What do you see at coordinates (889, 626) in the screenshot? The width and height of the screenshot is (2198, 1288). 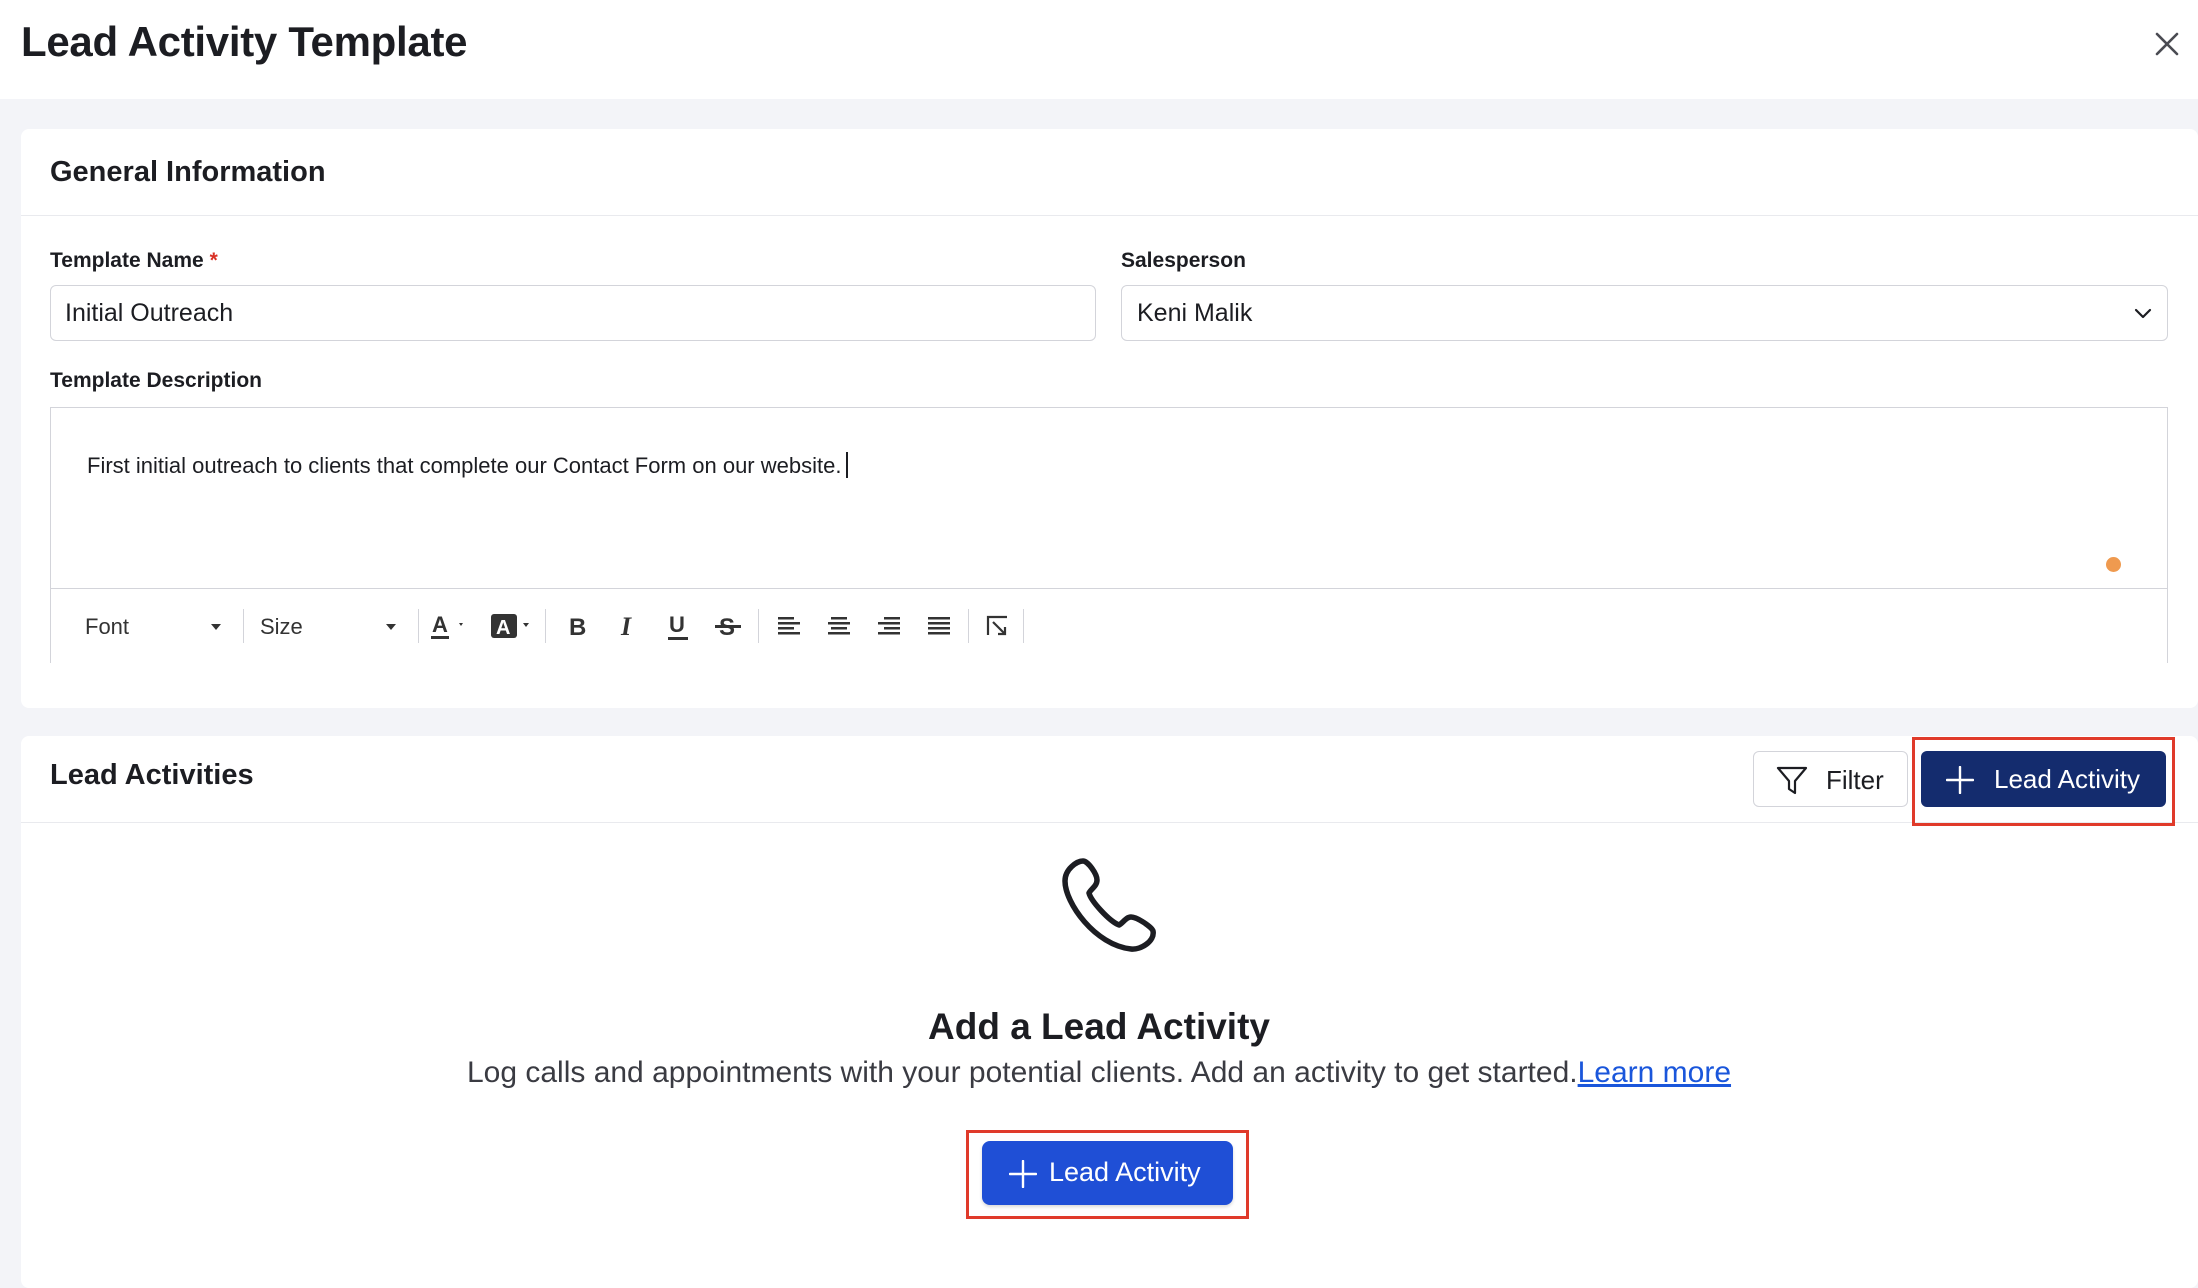 I see `align-right-icon` at bounding box center [889, 626].